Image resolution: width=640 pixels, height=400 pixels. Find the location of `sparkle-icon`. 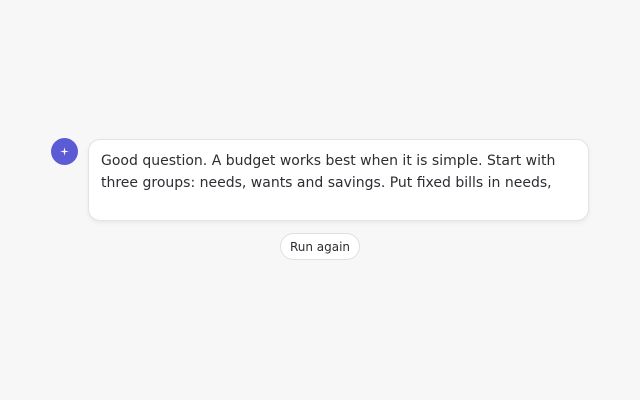

sparkle-icon is located at coordinates (64, 151).